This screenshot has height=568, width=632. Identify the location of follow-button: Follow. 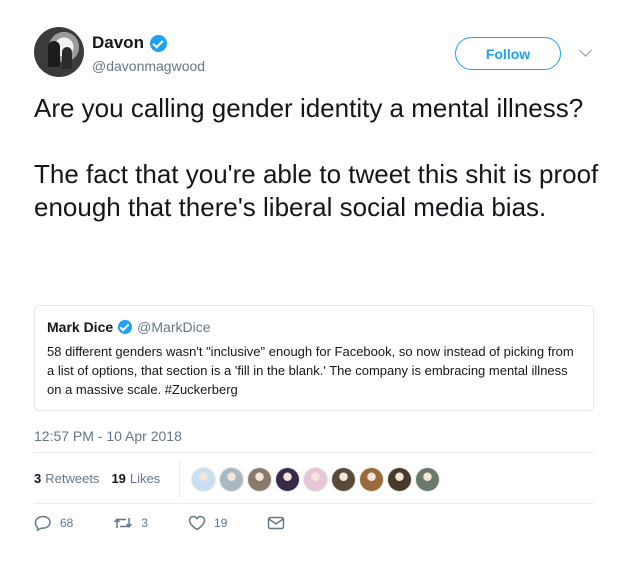
(508, 53).